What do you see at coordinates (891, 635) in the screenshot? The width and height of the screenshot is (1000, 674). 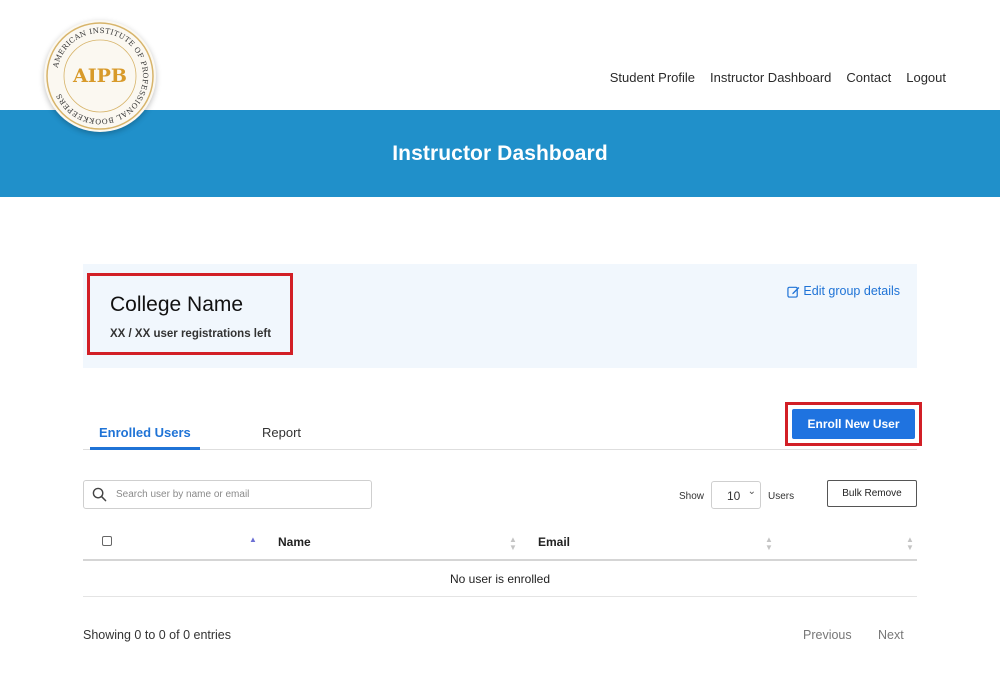 I see `next-page-button: Next` at bounding box center [891, 635].